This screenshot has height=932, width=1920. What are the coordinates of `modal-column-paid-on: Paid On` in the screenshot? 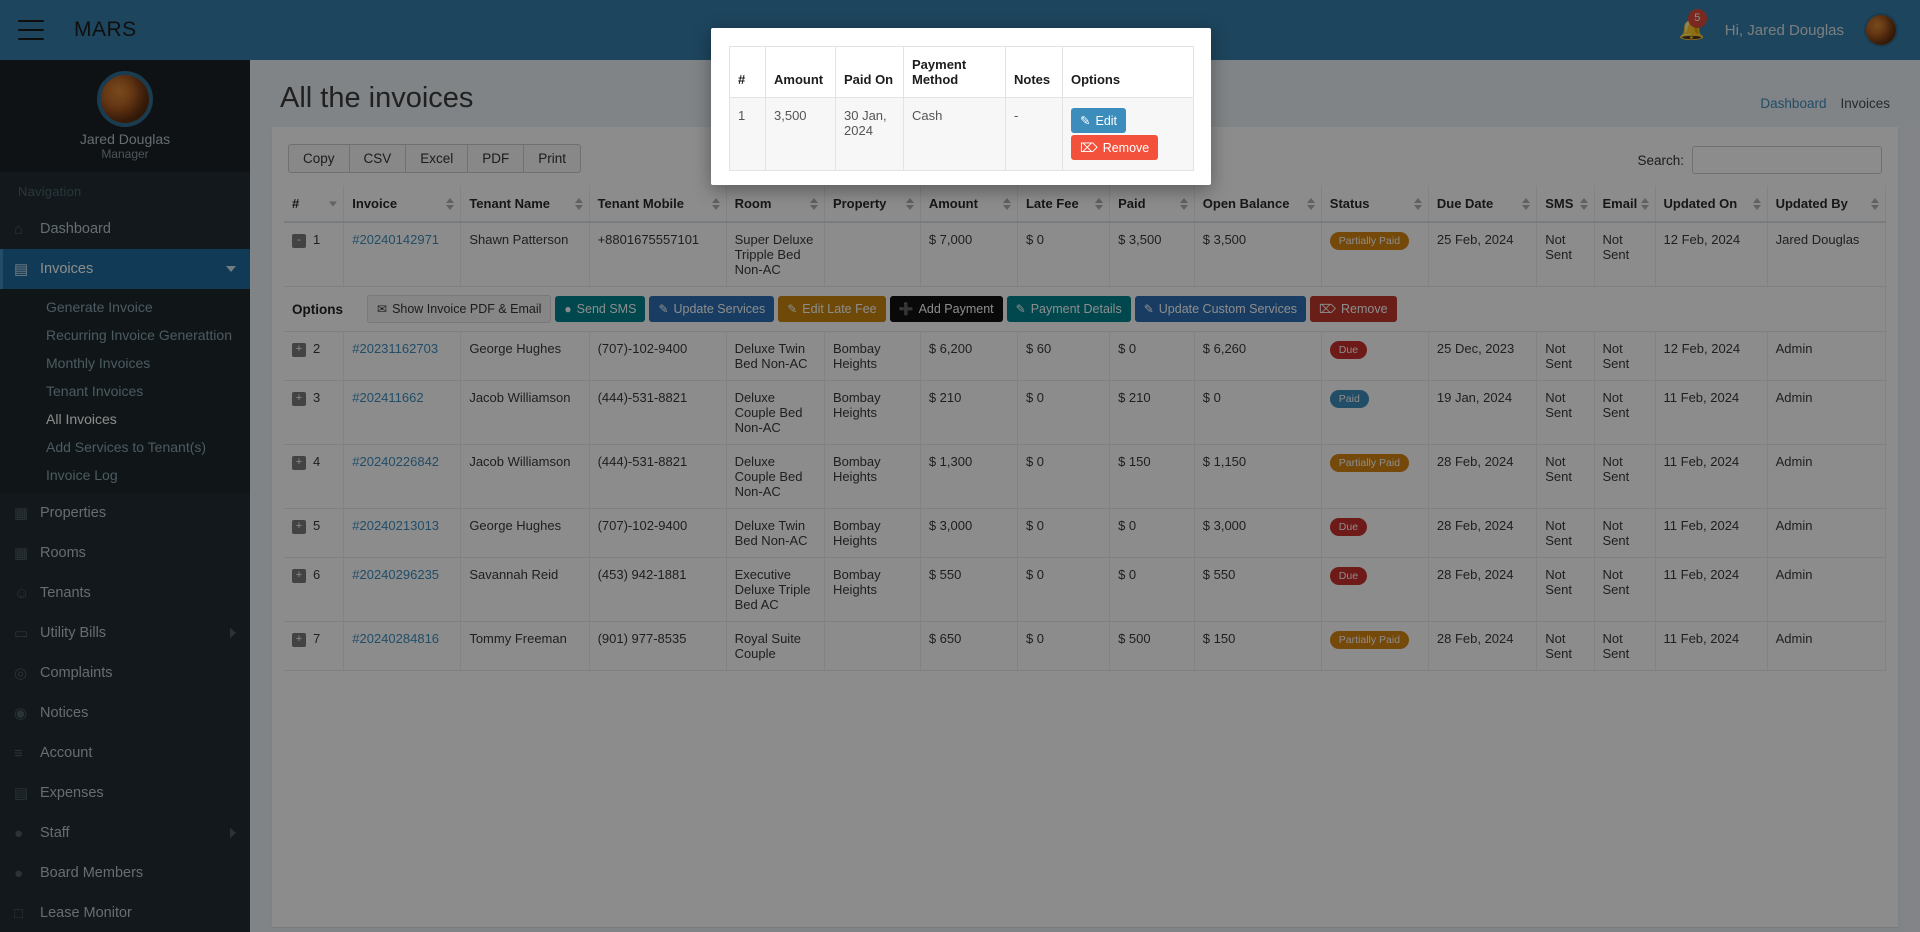 It's located at (869, 72).